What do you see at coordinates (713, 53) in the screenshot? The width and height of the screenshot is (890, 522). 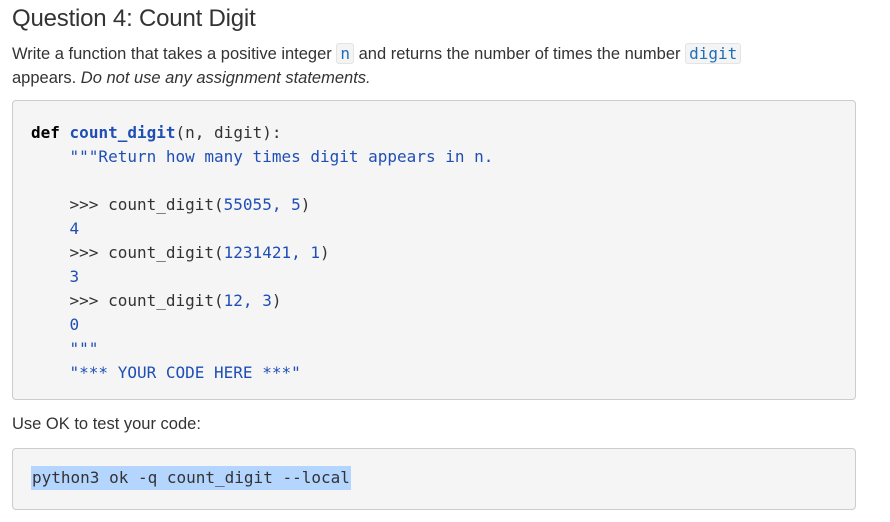 I see `inline-code-digit: digit` at bounding box center [713, 53].